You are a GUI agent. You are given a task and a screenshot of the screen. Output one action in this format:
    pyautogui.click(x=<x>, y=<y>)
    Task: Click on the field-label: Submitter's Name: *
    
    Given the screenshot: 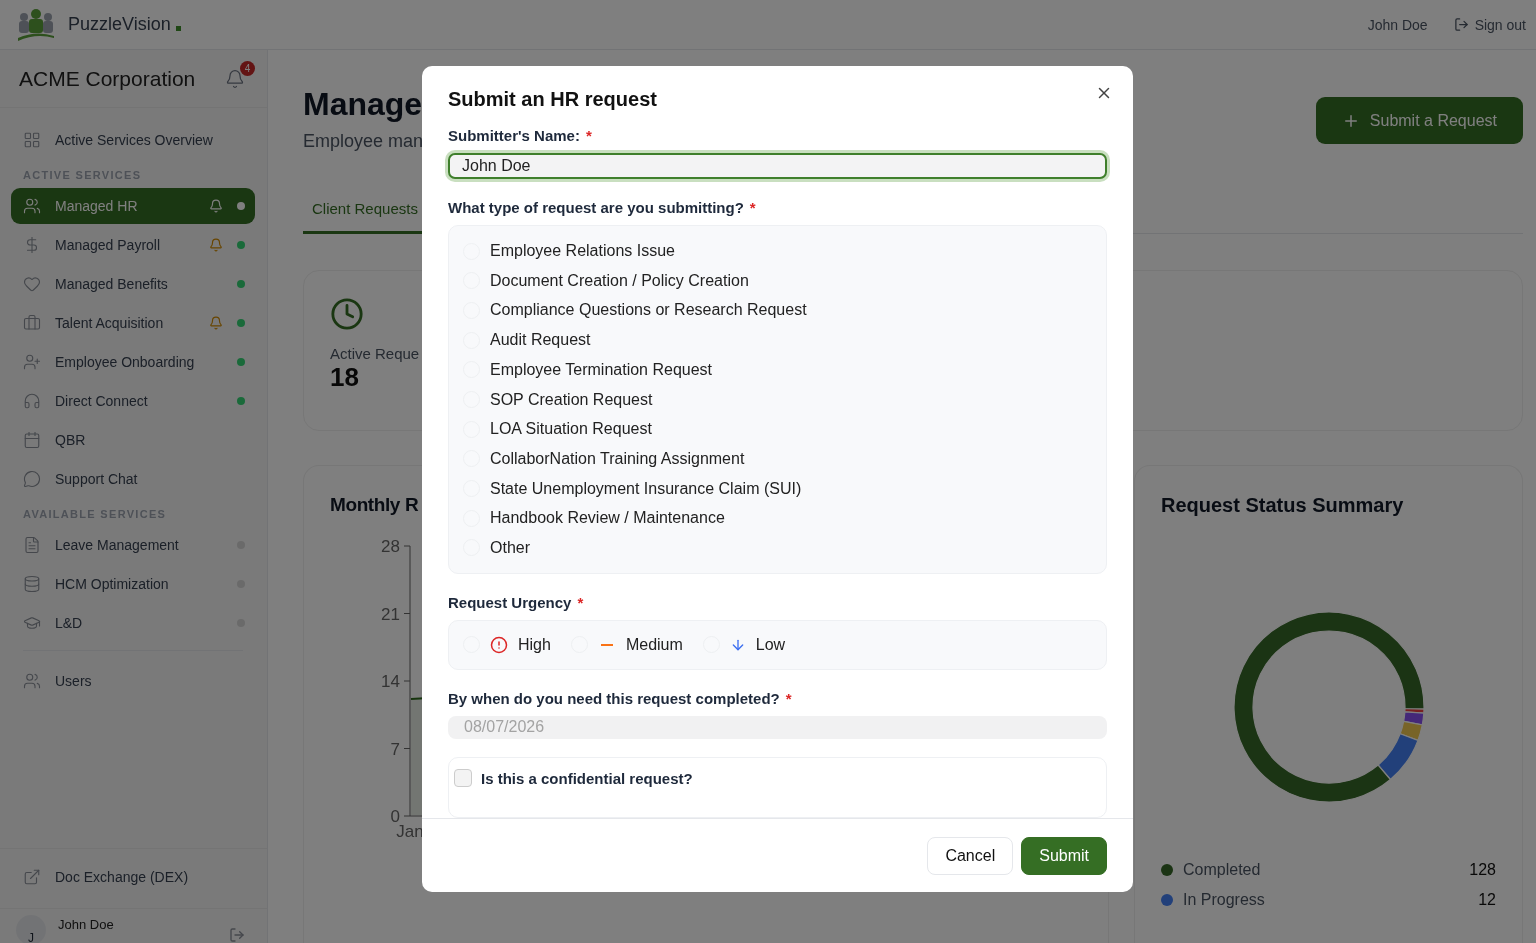 What is the action you would take?
    pyautogui.click(x=520, y=135)
    